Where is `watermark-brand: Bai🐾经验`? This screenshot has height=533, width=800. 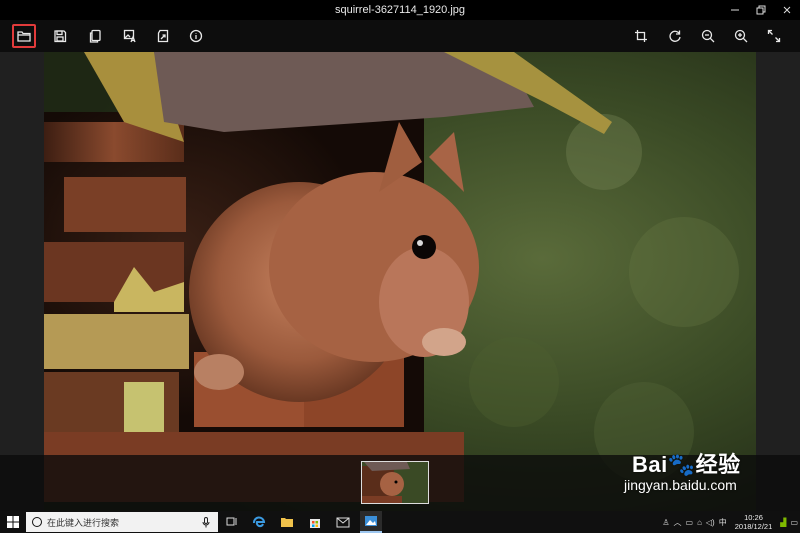 watermark-brand: Bai🐾经验 is located at coordinates (686, 464).